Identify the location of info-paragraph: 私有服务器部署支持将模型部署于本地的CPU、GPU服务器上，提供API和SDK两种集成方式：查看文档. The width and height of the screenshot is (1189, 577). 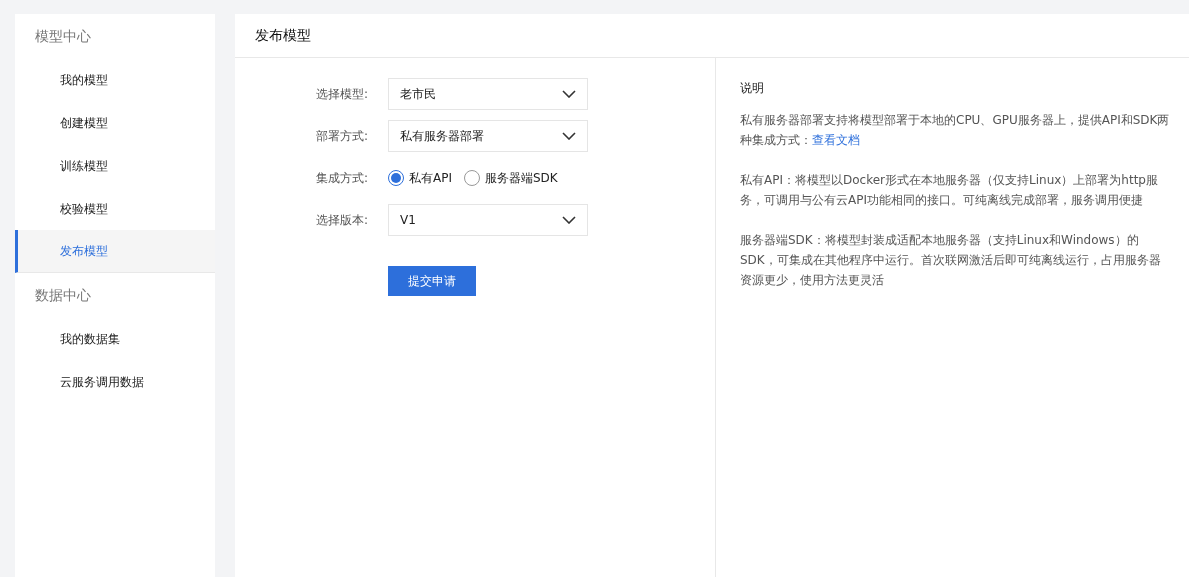
(955, 130).